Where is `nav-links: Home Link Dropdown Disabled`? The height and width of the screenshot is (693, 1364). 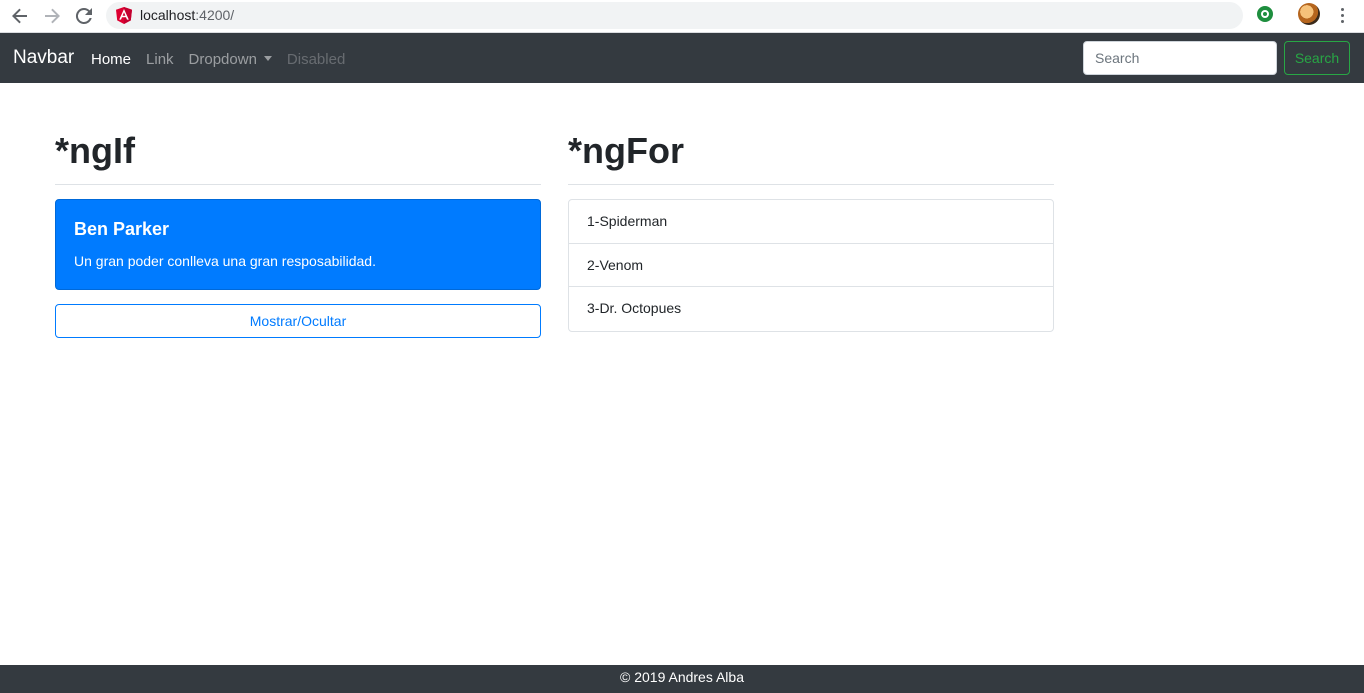 nav-links: Home Link Dropdown Disabled is located at coordinates (225, 59).